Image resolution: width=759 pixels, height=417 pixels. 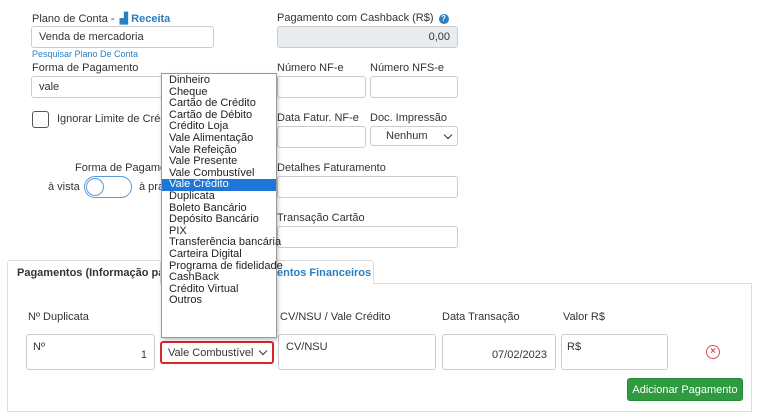 What do you see at coordinates (713, 352) in the screenshot?
I see `remove-icon: ×` at bounding box center [713, 352].